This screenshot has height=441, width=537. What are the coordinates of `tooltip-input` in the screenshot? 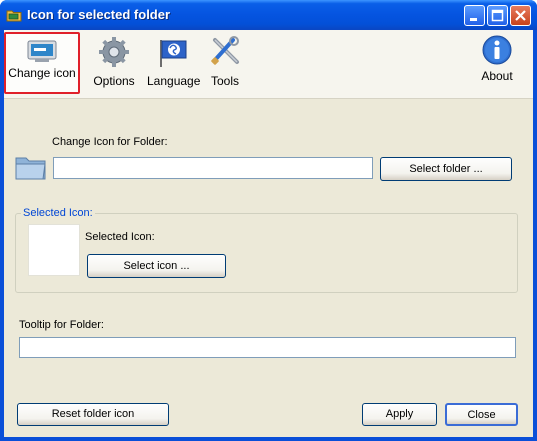 It's located at (267, 347).